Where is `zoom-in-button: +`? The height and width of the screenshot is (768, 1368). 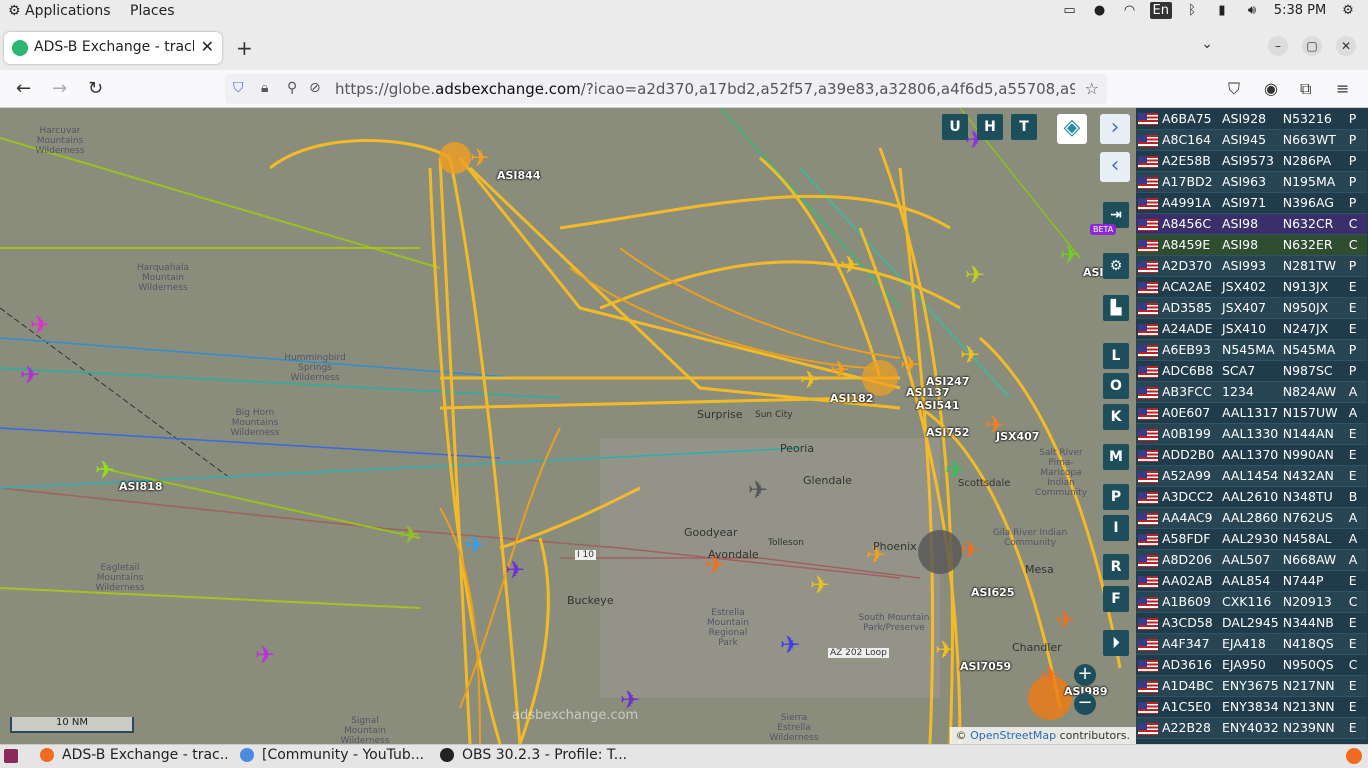
zoom-in-button: + is located at coordinates (1085, 675).